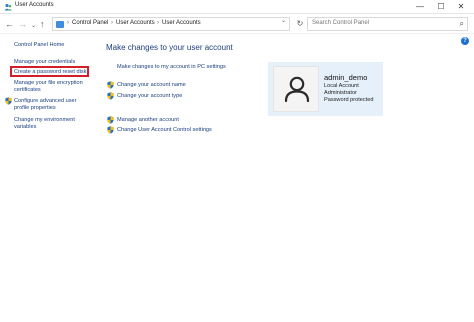  I want to click on close-button: ✕, so click(461, 7).